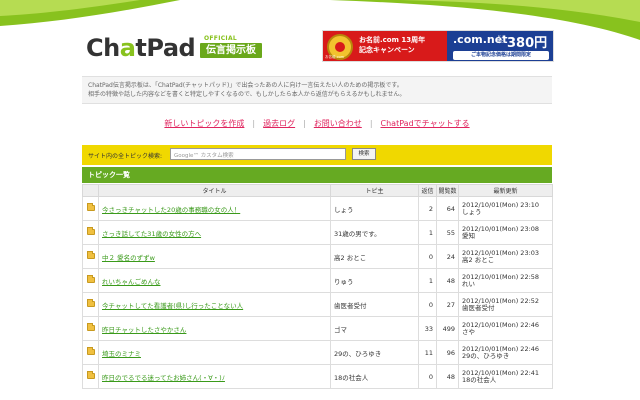 The image size is (640, 400). What do you see at coordinates (500, 46) in the screenshot?
I see `banner-offer: .com.net ドメイン 380円 ご本物記念価格は期間限定` at bounding box center [500, 46].